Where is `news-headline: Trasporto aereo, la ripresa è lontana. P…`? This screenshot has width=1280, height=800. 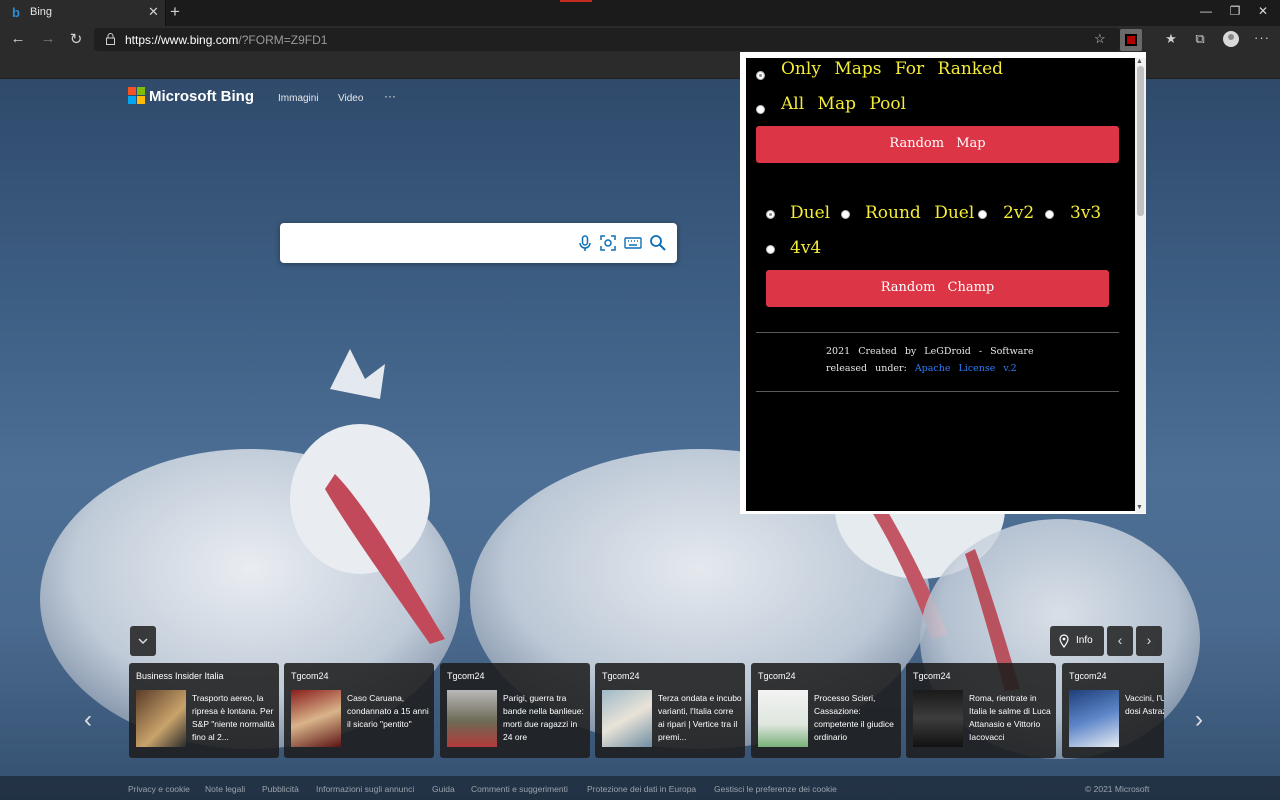 news-headline: Trasporto aereo, la ripresa è lontana. P… is located at coordinates (233, 717).